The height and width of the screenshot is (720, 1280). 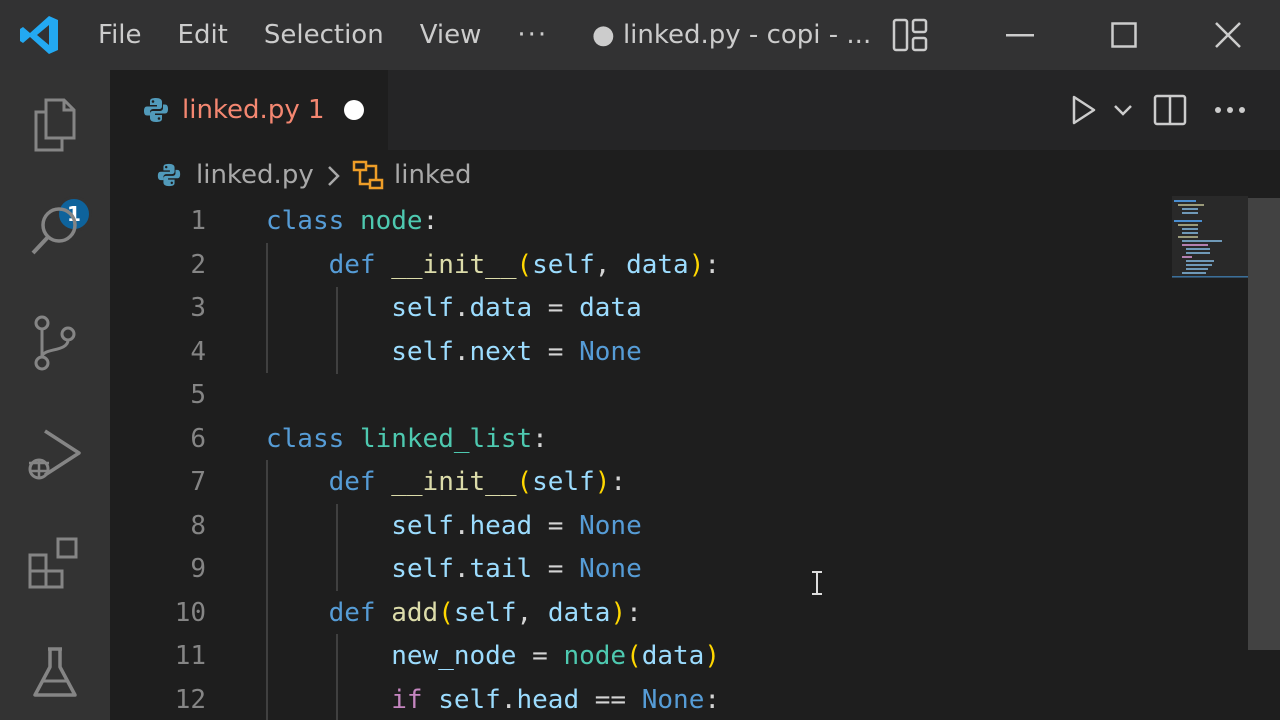 I want to click on menu-view: View, so click(x=451, y=35).